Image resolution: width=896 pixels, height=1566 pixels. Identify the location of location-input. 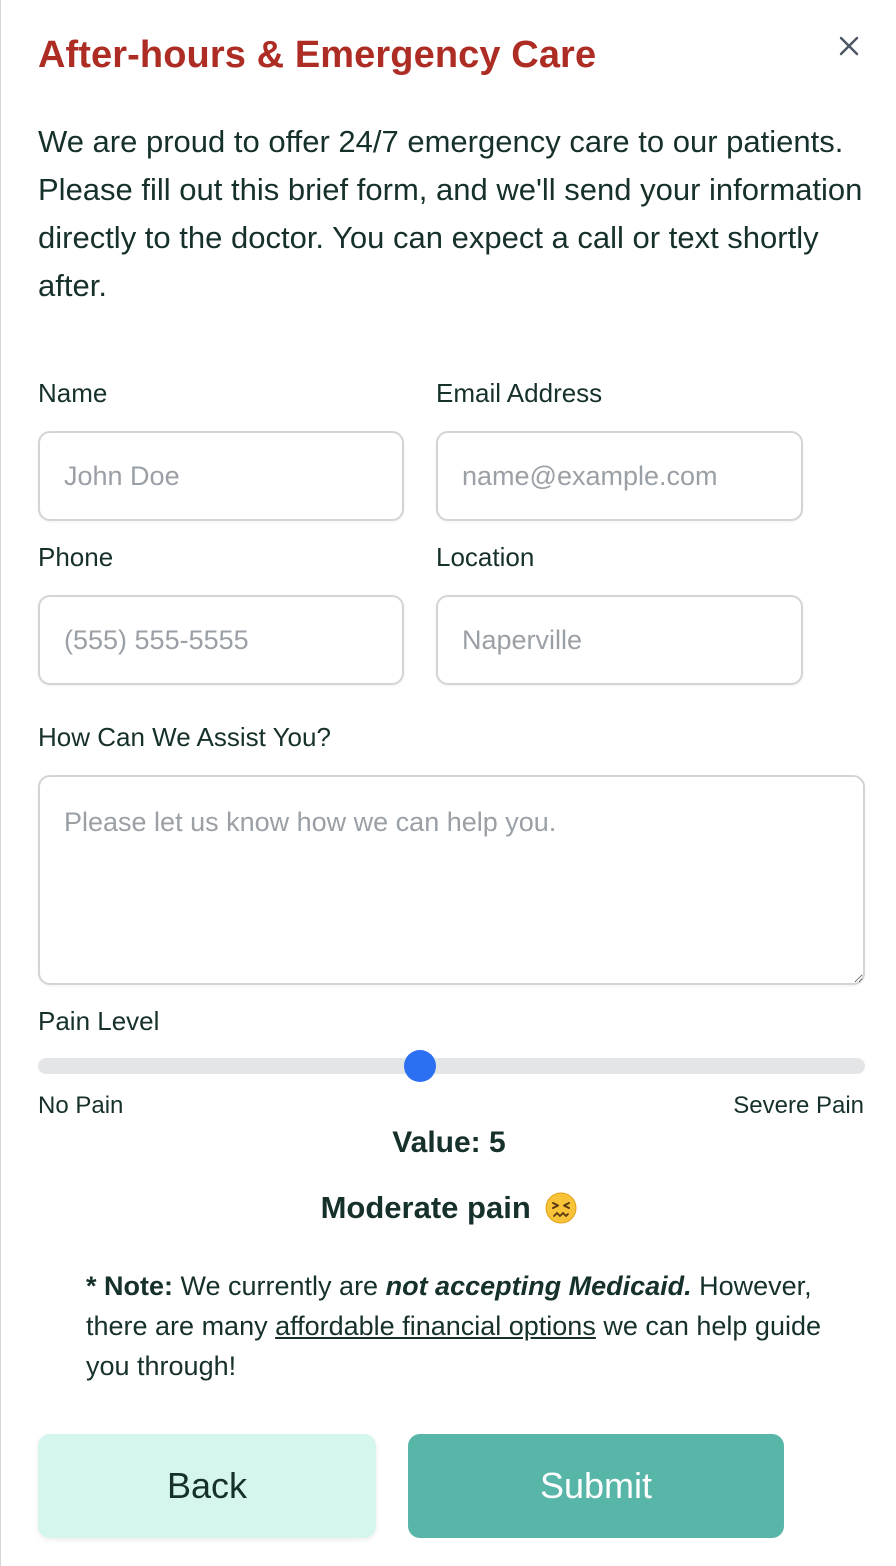
(619, 640).